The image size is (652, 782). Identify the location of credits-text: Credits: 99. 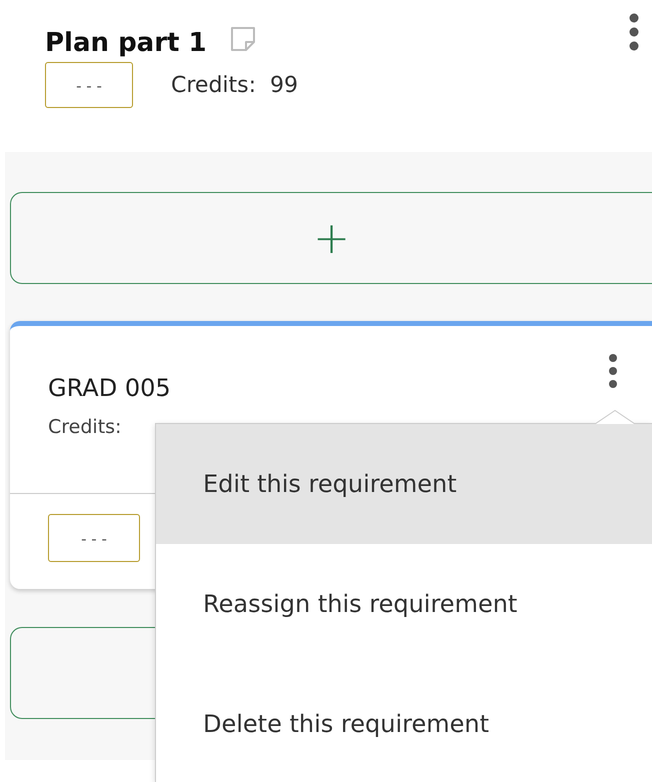
(234, 85).